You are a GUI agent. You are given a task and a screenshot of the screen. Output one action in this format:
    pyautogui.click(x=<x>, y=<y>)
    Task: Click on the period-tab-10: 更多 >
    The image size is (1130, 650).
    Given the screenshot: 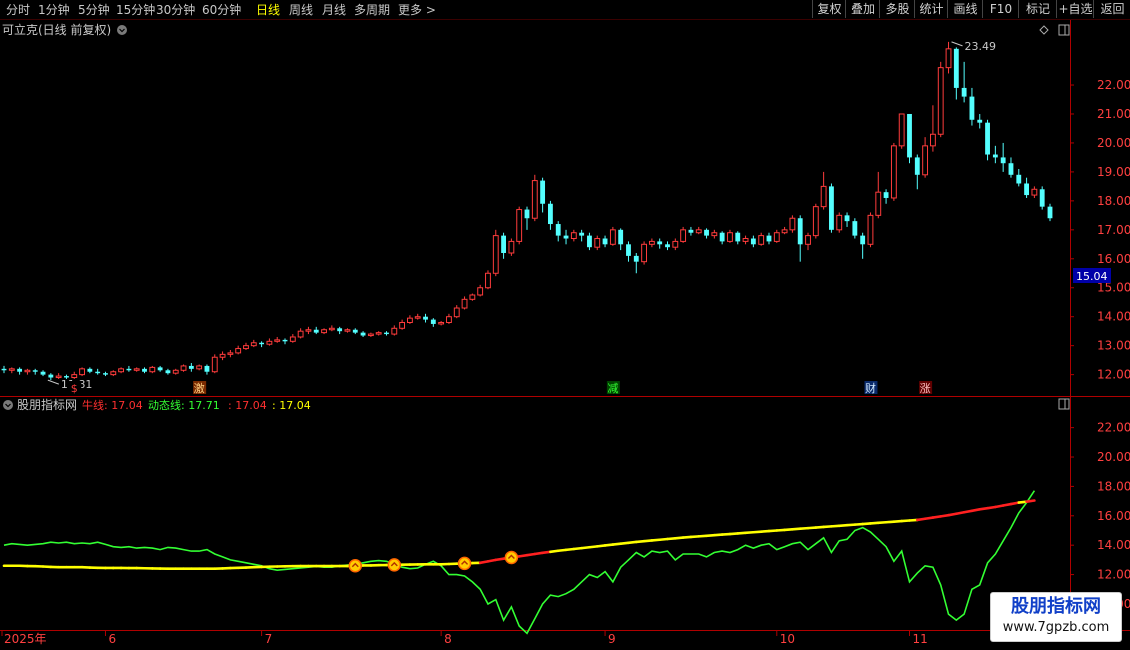 What is the action you would take?
    pyautogui.click(x=417, y=9)
    